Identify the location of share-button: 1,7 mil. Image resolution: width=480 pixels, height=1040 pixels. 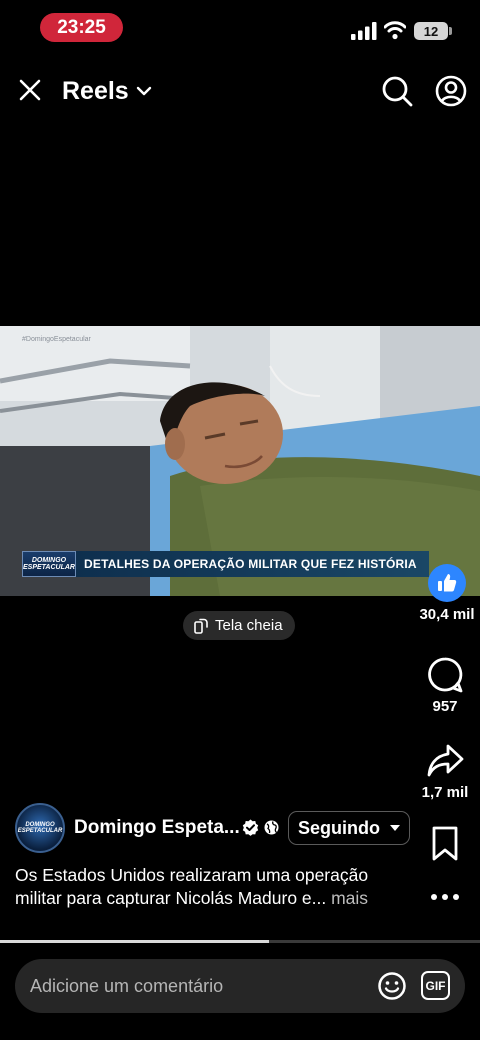
(445, 771).